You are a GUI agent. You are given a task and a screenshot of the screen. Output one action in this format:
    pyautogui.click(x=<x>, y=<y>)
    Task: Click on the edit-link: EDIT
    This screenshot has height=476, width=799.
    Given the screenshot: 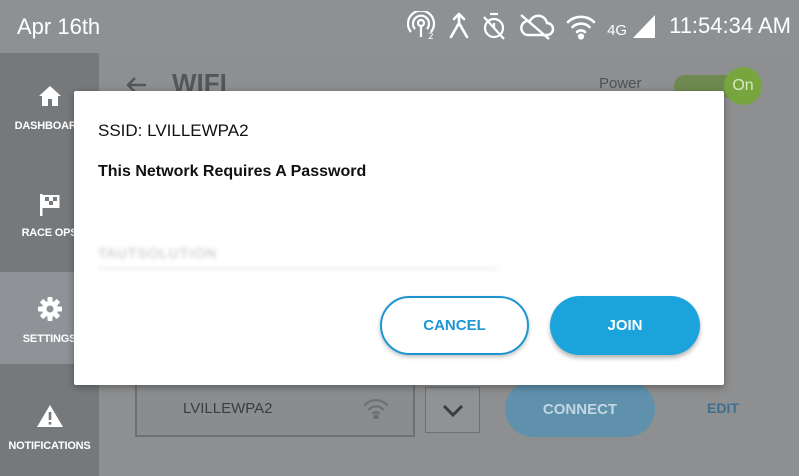 What is the action you would take?
    pyautogui.click(x=723, y=408)
    